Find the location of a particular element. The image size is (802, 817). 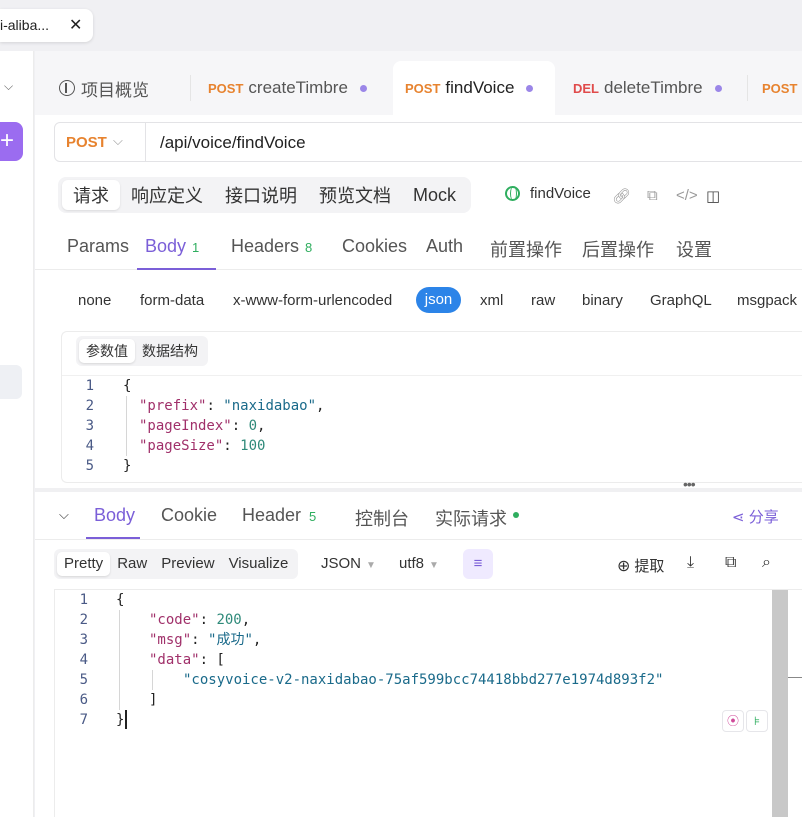

tab-delete-timbre: DEL deleteTimbre is located at coordinates (652, 88).